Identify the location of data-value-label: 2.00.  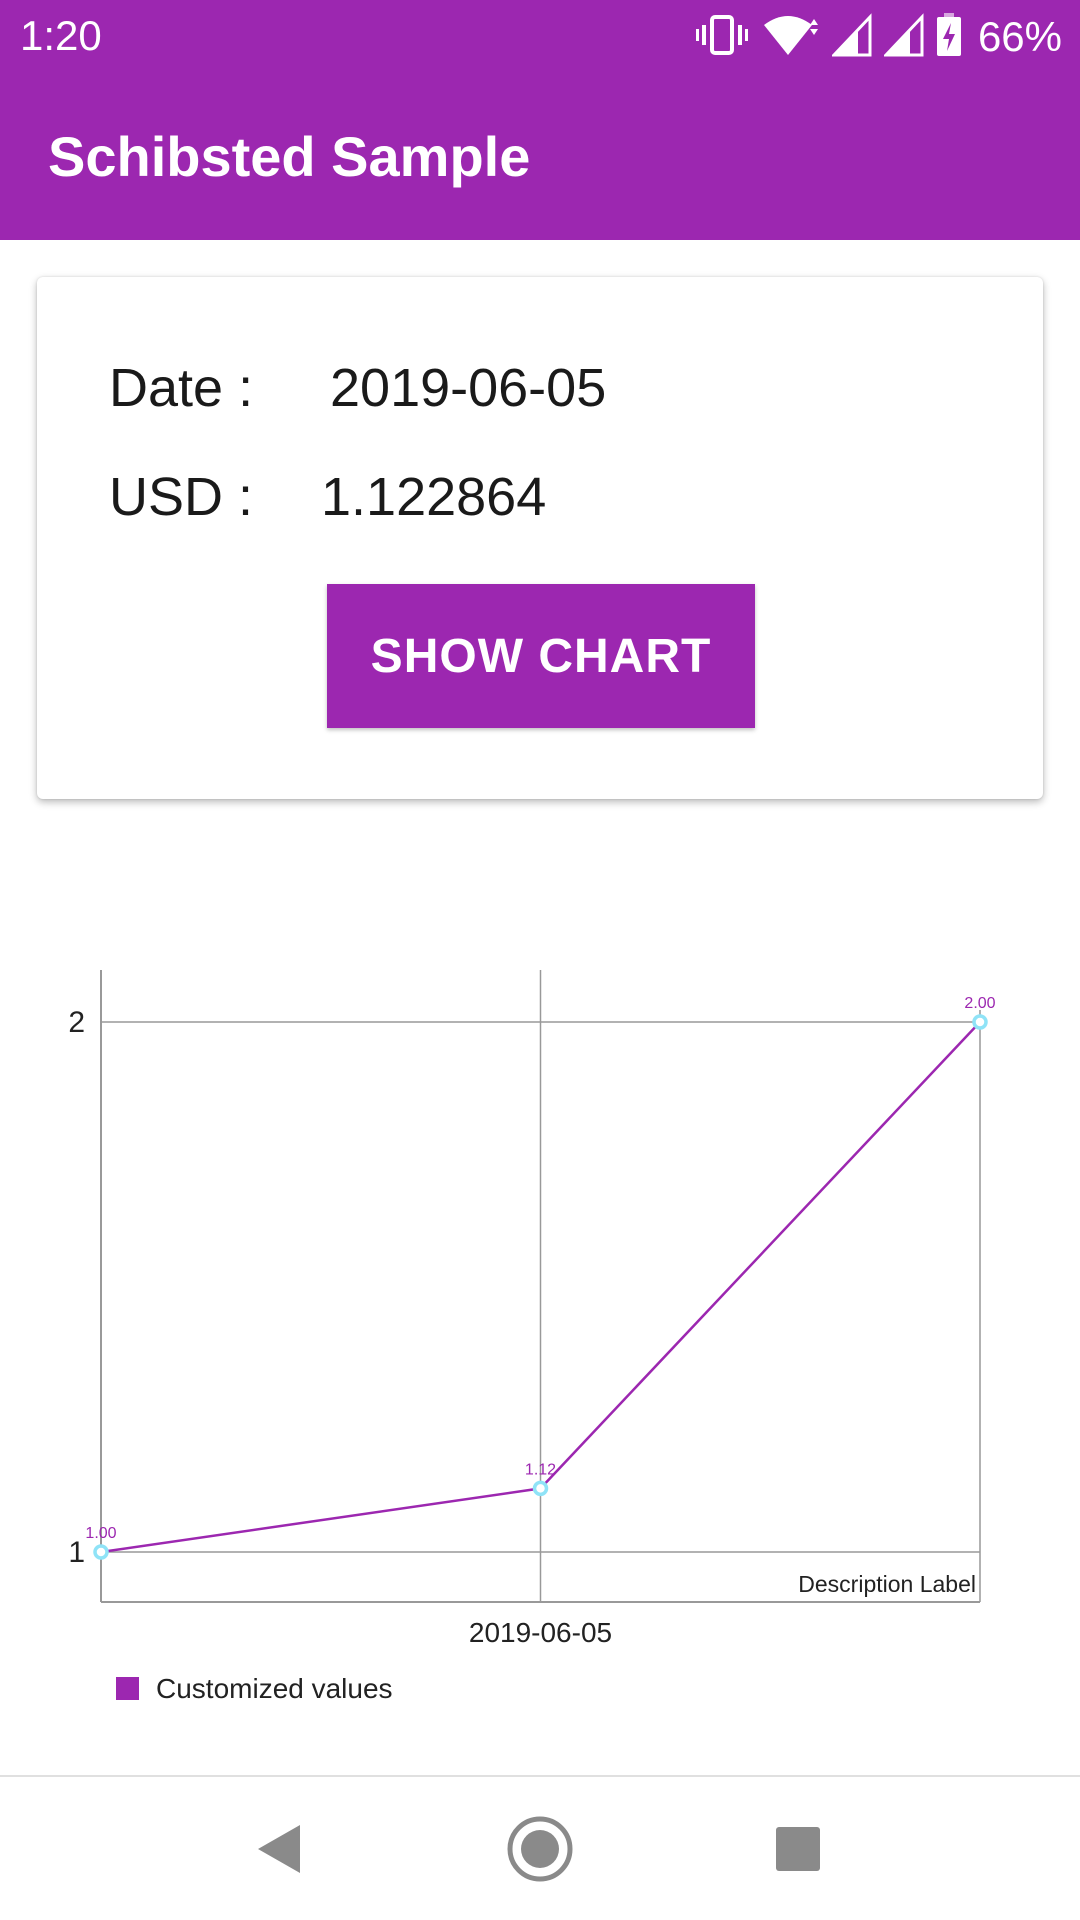
(979, 1003).